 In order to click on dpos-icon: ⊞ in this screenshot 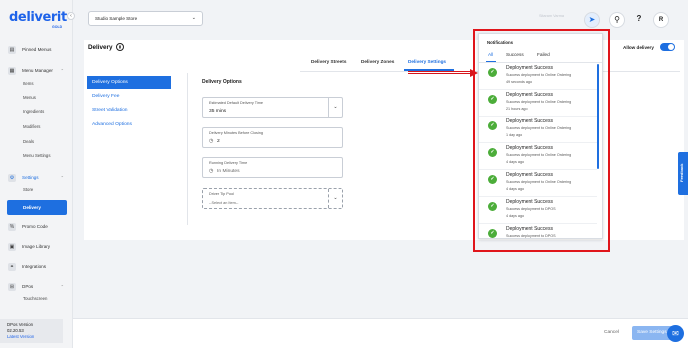, I will do `click(12, 286)`.